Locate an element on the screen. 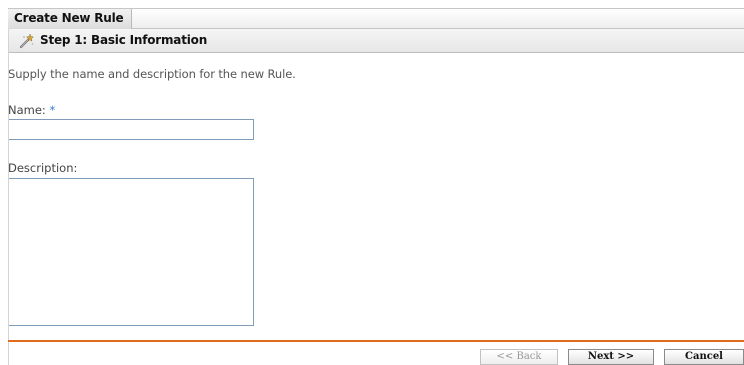 The image size is (744, 365). name-label: Name: * is located at coordinates (31, 110).